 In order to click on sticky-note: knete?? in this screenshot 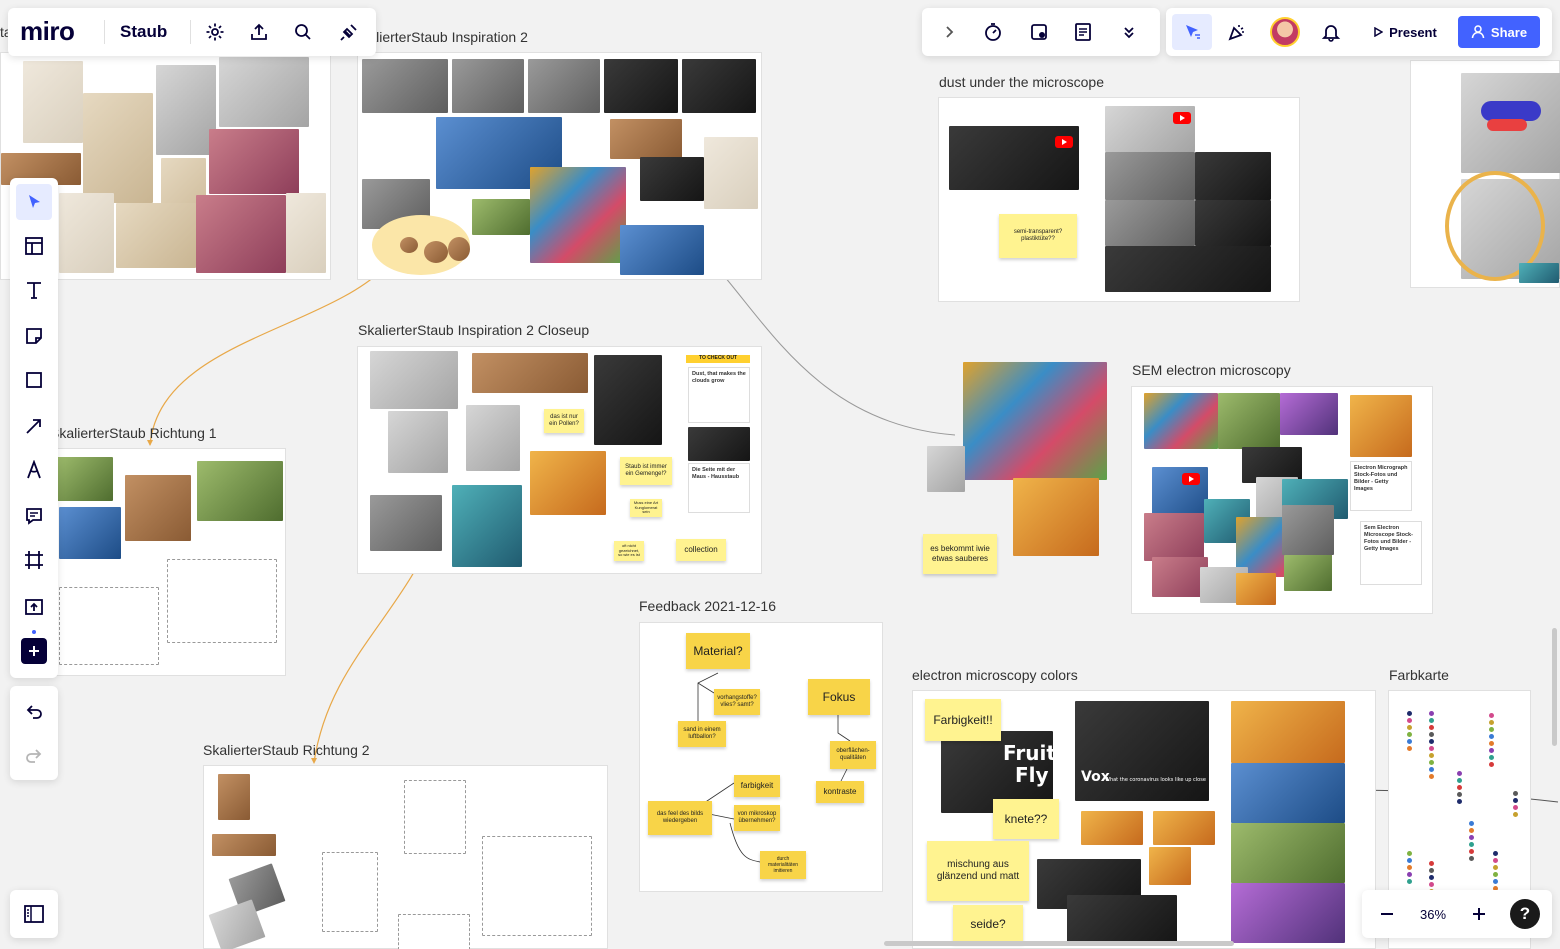, I will do `click(1026, 819)`.